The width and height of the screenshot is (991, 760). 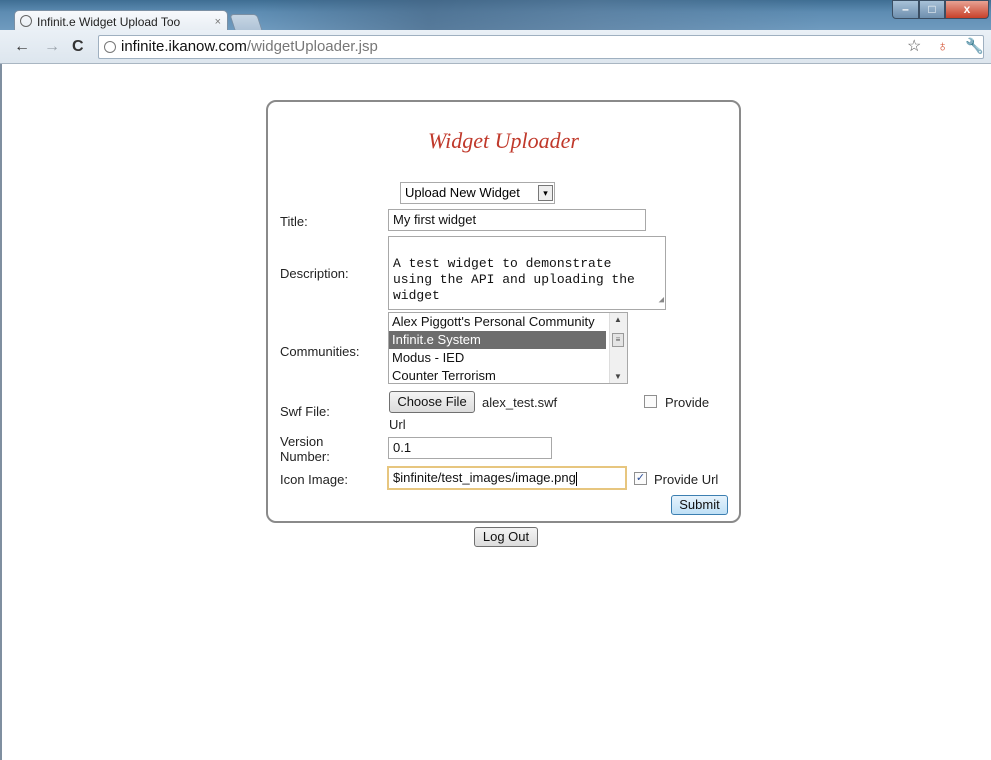 What do you see at coordinates (294, 221) in the screenshot?
I see `title-label: Title:` at bounding box center [294, 221].